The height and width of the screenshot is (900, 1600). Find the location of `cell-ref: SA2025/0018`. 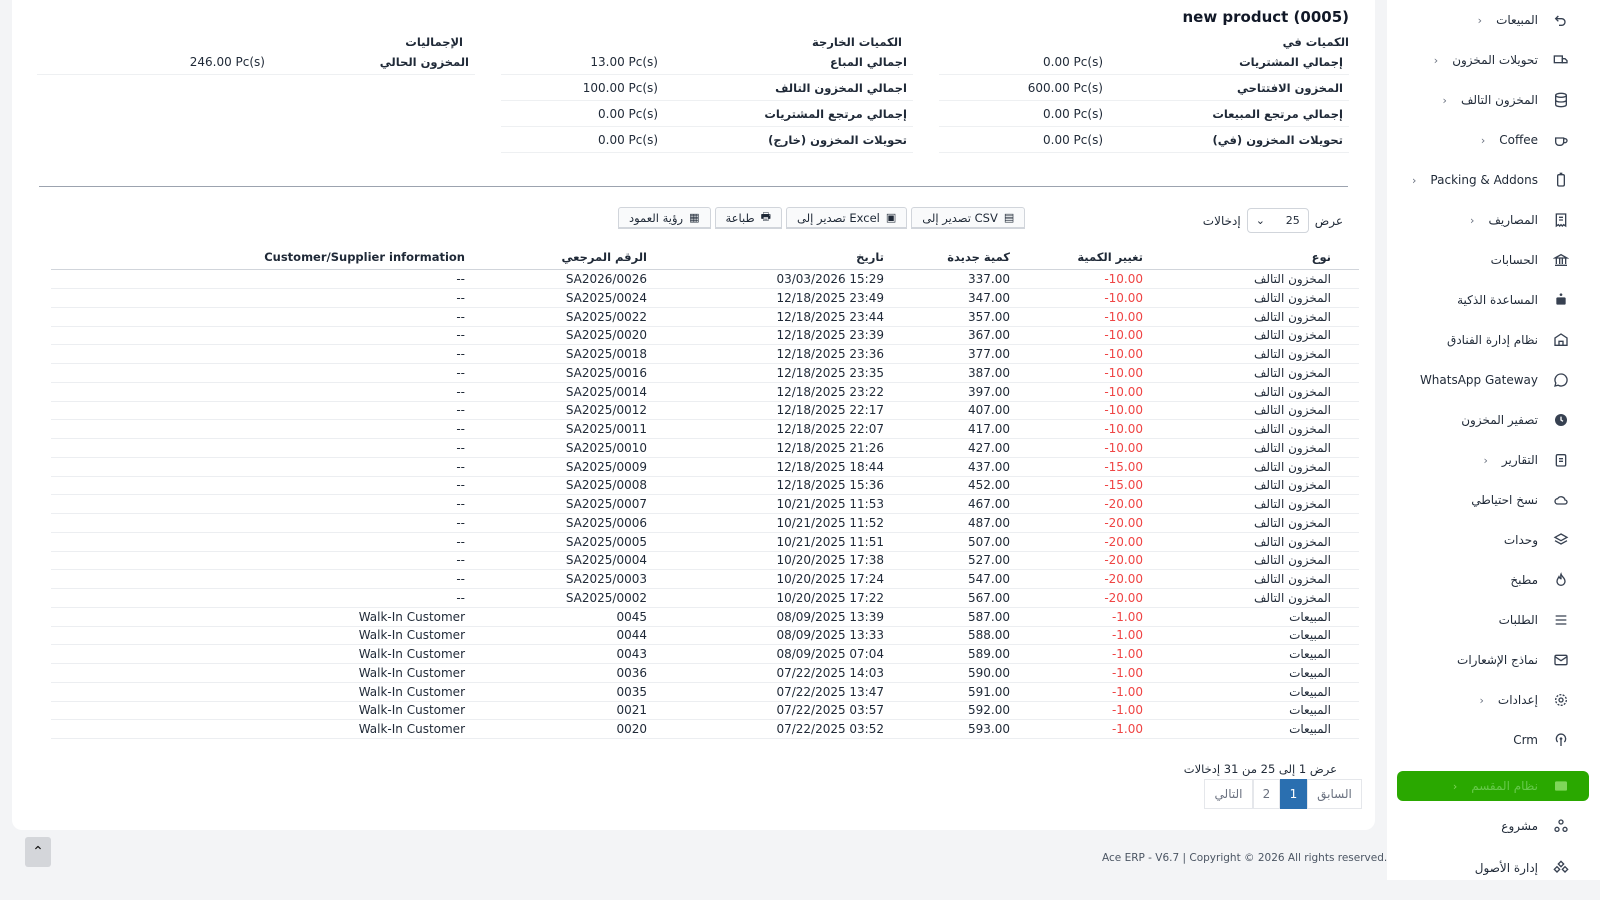

cell-ref: SA2025/0018 is located at coordinates (606, 354).